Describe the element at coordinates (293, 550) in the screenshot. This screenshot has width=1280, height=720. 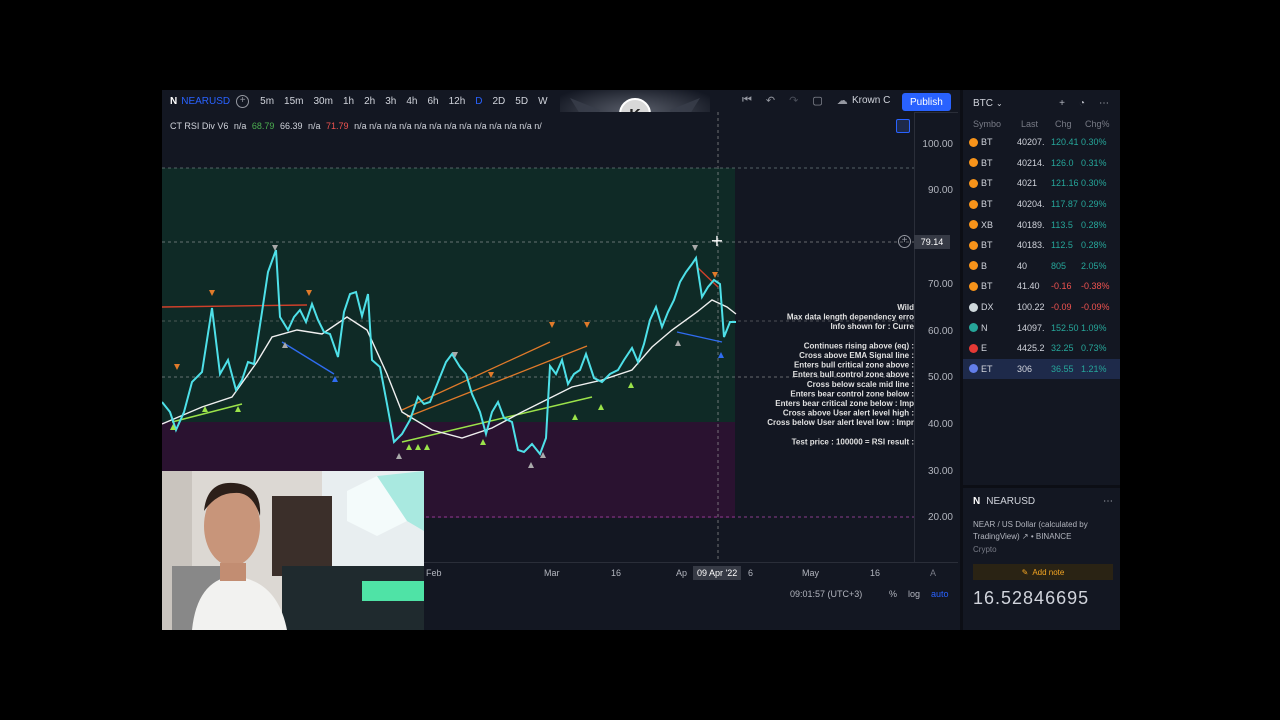
I see `webcam-overlay` at that location.